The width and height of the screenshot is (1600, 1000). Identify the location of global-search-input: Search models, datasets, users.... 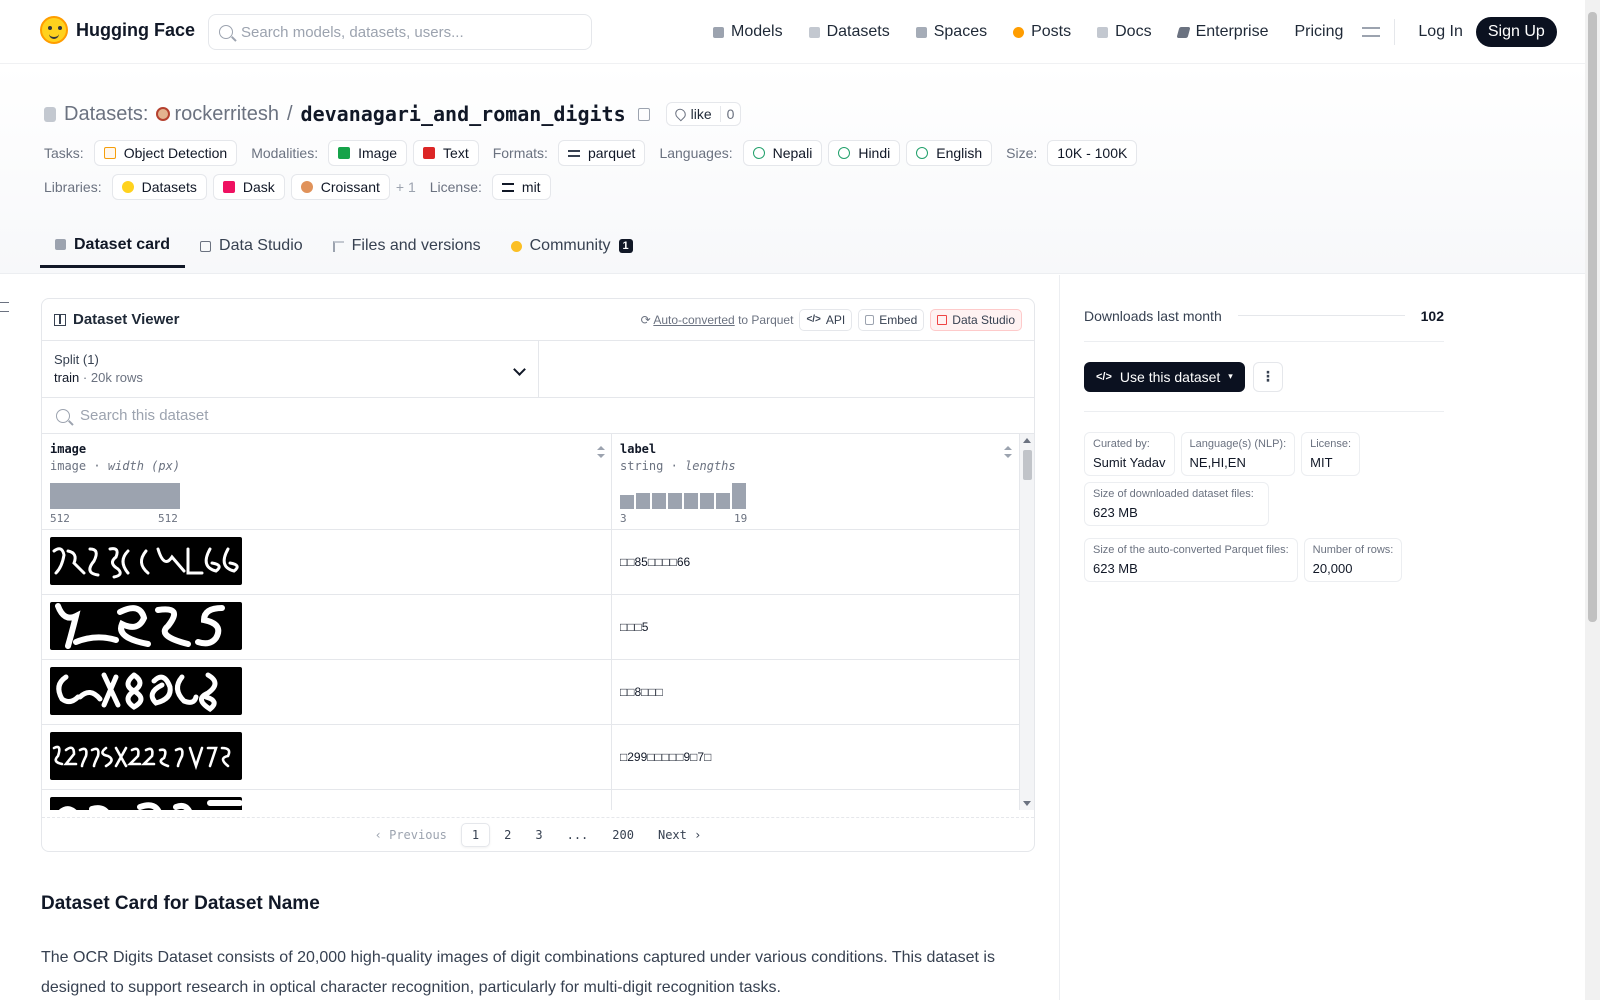
(400, 32).